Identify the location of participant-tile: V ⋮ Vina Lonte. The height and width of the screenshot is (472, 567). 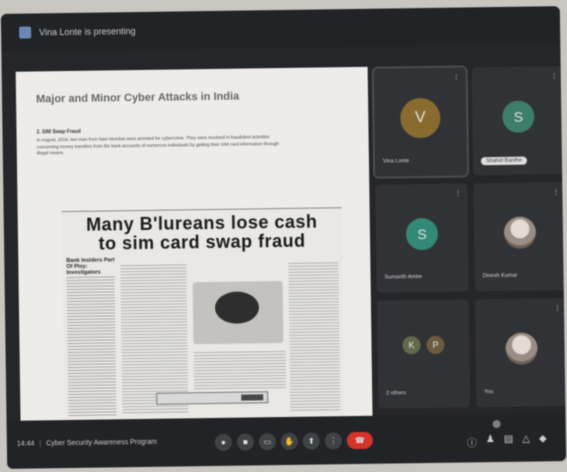
(420, 122).